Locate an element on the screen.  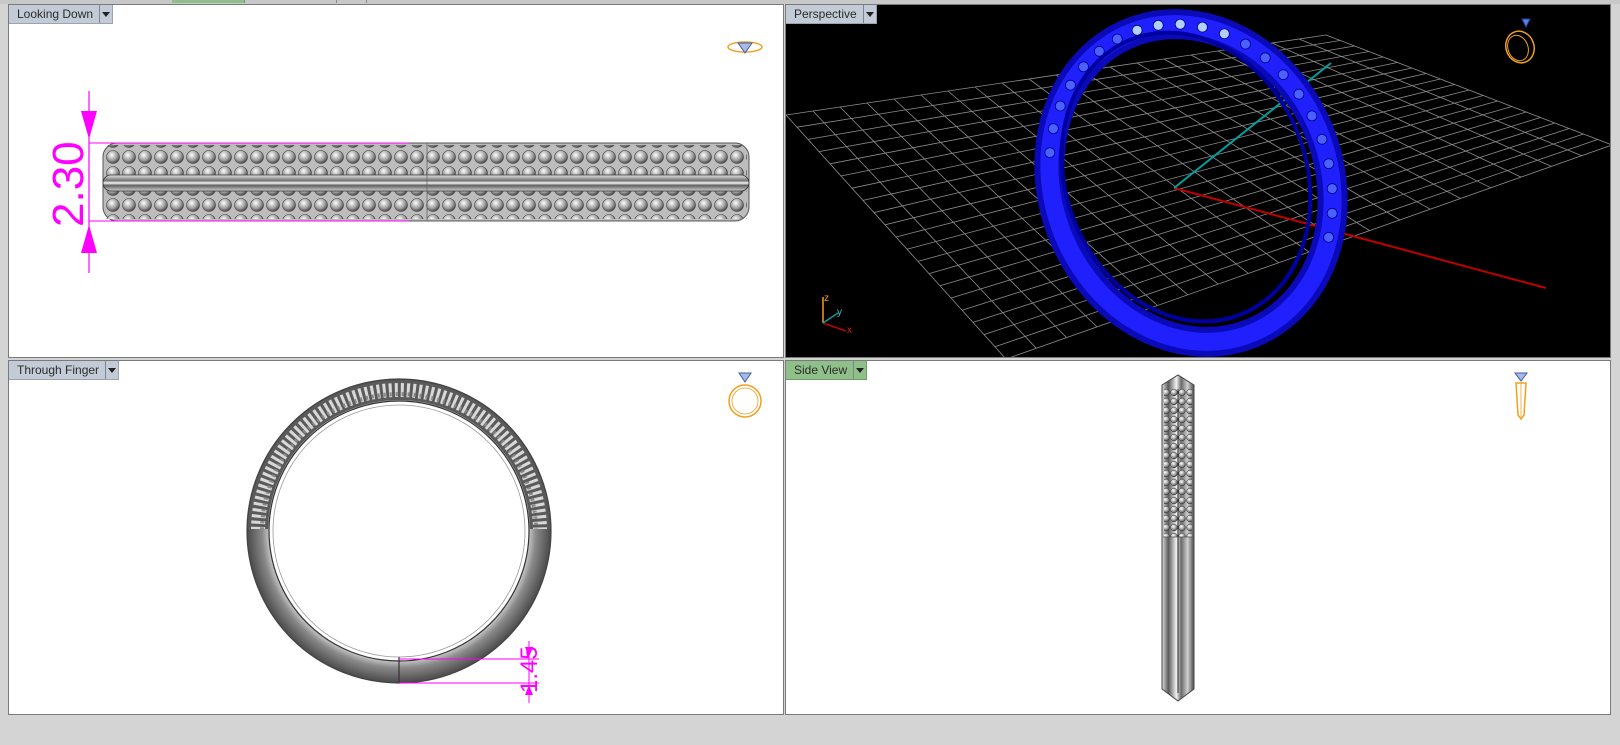
viewport-label-text: Looking Down is located at coordinates (55, 14).